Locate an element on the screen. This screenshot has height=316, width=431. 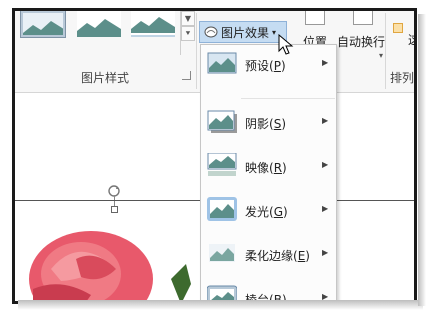
arrange-partial-label: 这 is located at coordinates (411, 39).